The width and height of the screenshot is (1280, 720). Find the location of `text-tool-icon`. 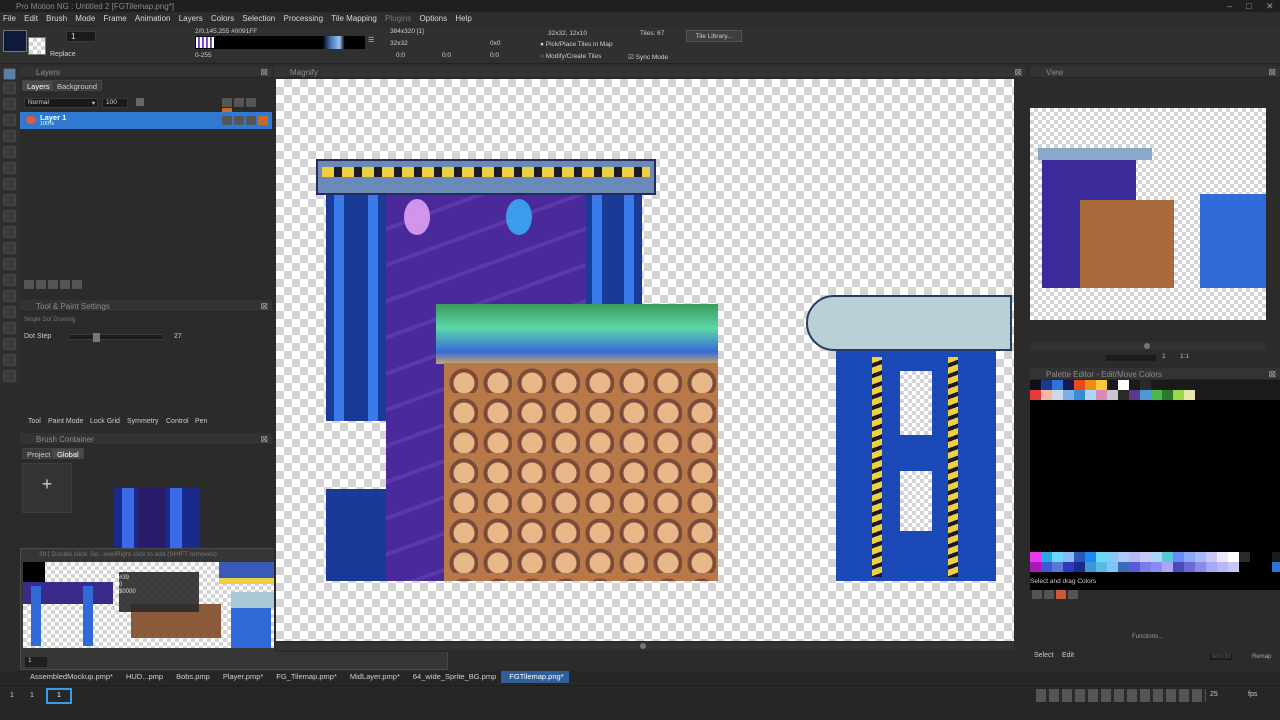

text-tool-icon is located at coordinates (9, 248).